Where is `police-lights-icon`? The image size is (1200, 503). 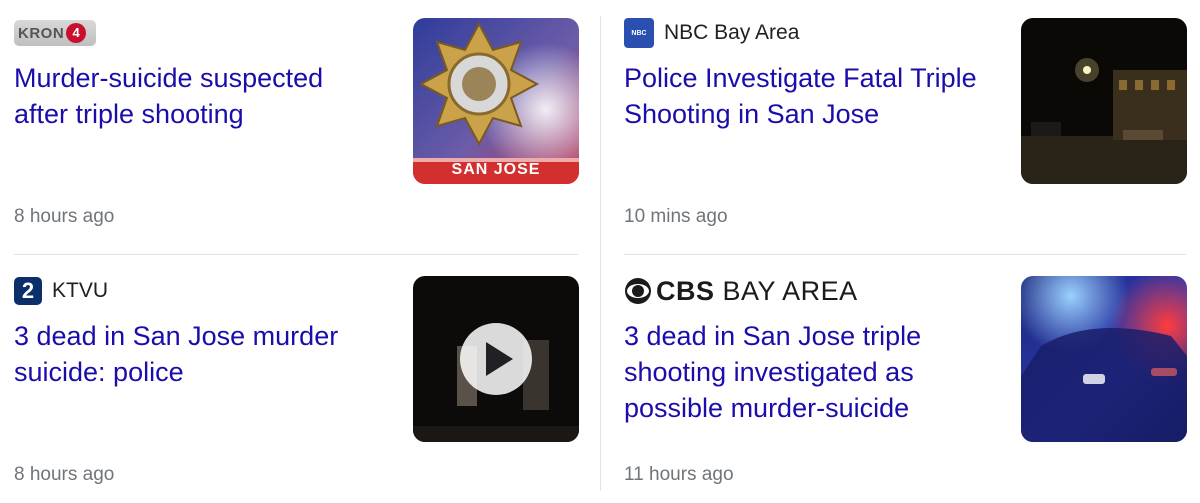
police-lights-icon is located at coordinates (1104, 359).